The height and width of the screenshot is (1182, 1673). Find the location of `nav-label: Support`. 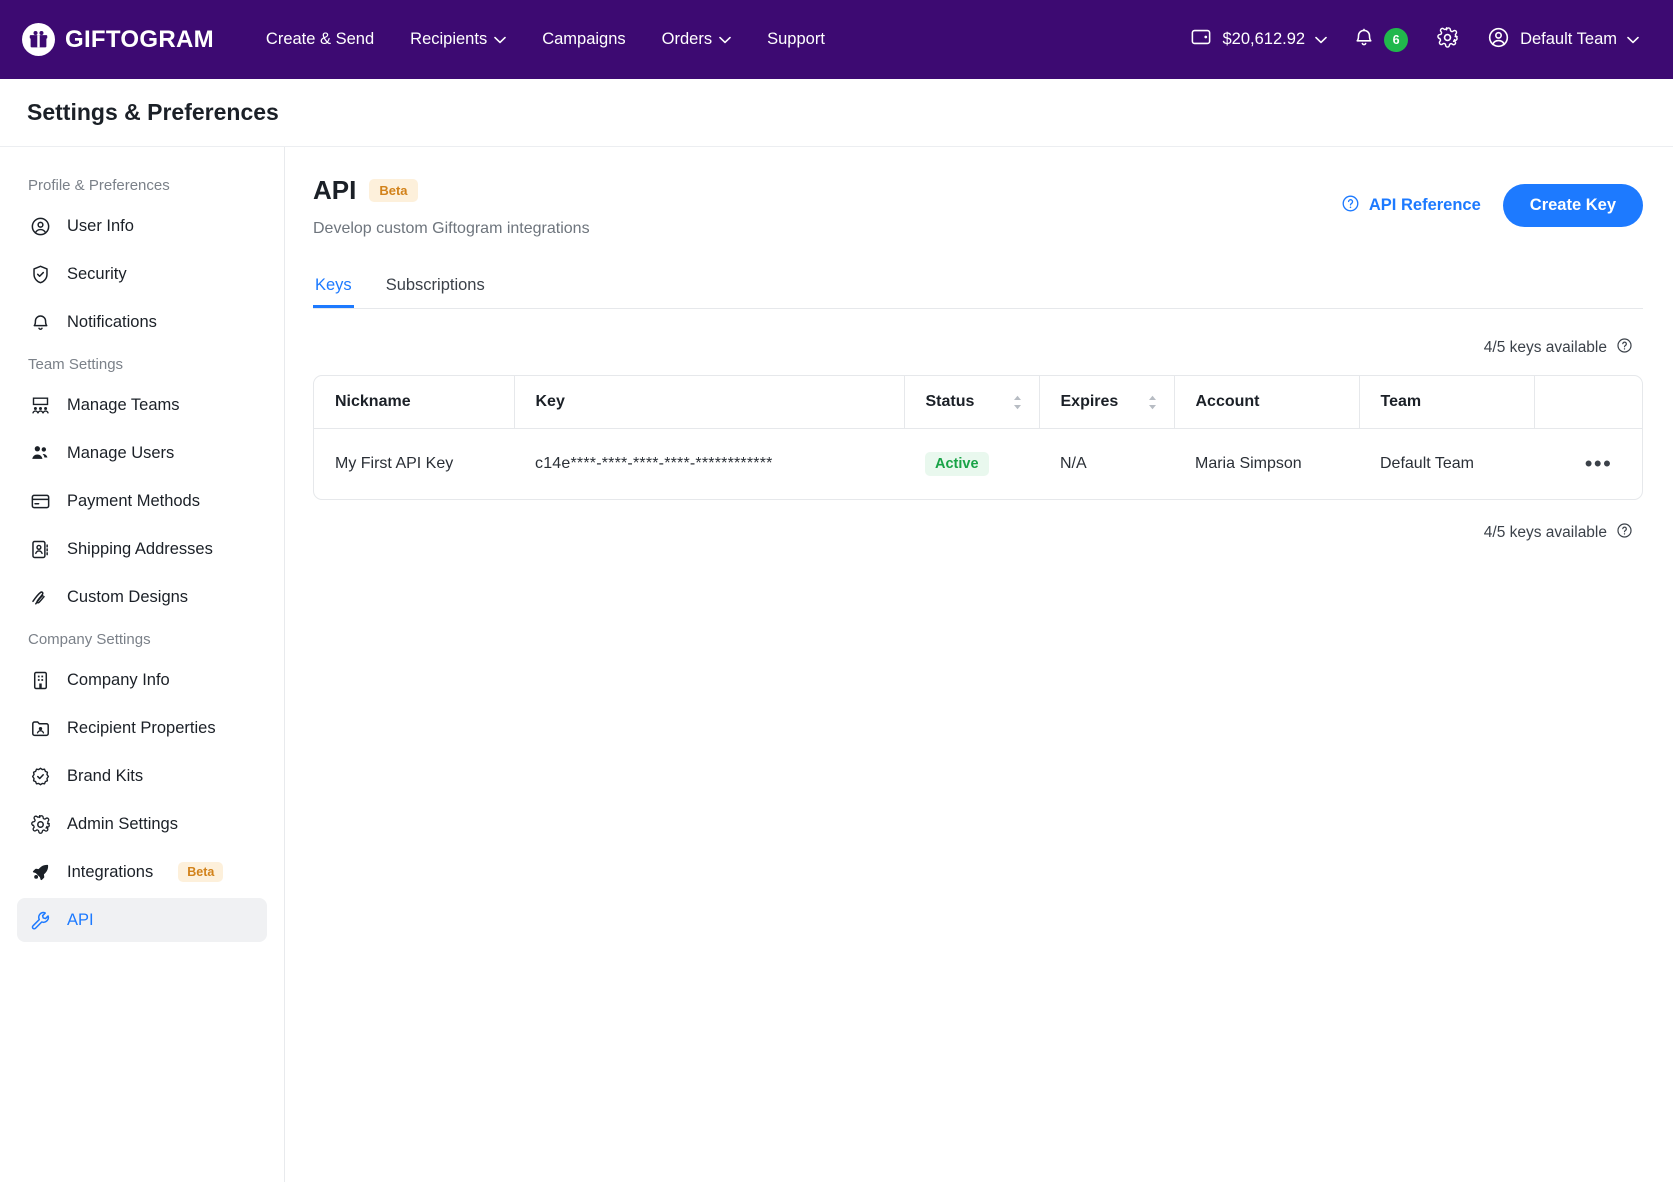

nav-label: Support is located at coordinates (796, 39).